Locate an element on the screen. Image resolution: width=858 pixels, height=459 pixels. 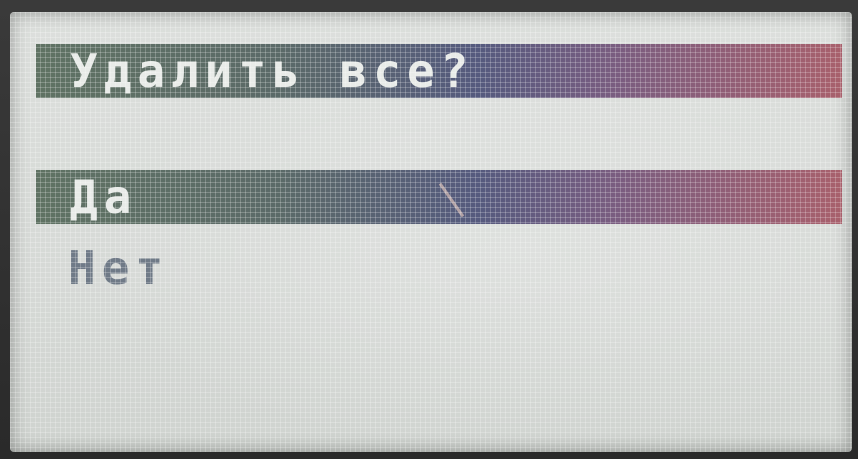
option-no: Нет is located at coordinates (118, 268).